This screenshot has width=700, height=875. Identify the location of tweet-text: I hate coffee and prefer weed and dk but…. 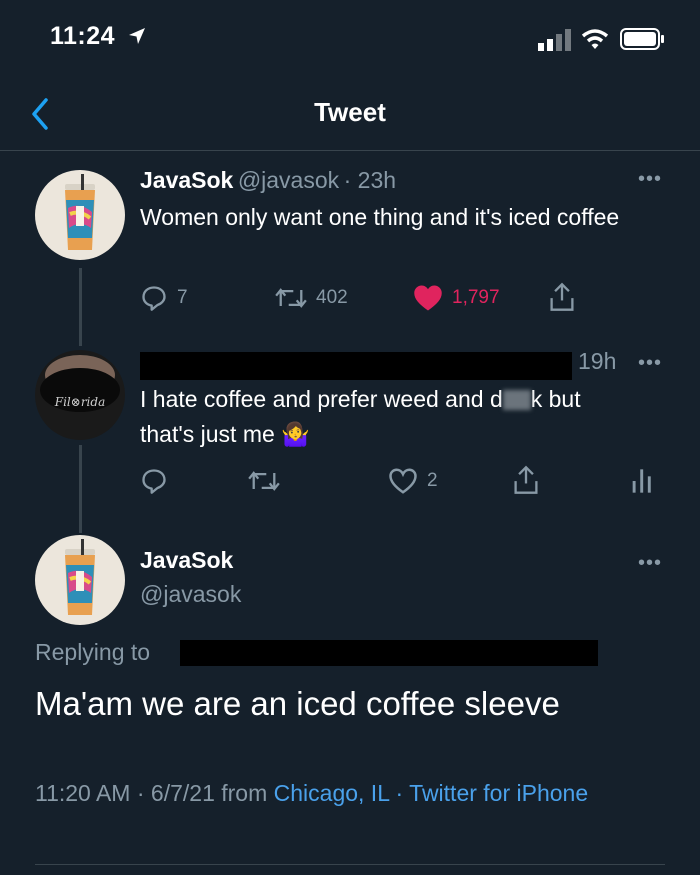
(360, 416).